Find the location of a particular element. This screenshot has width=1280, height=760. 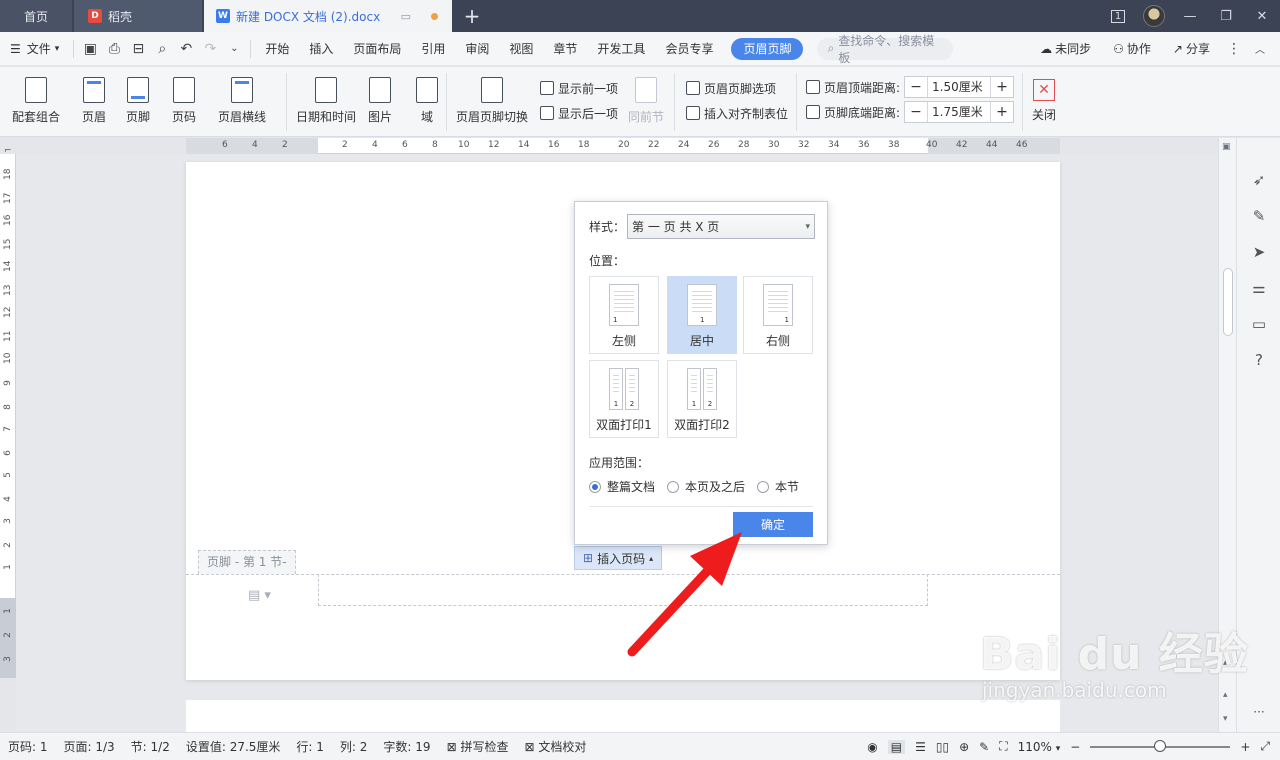

menu-tab-layout: 页面布局 is located at coordinates (377, 49).